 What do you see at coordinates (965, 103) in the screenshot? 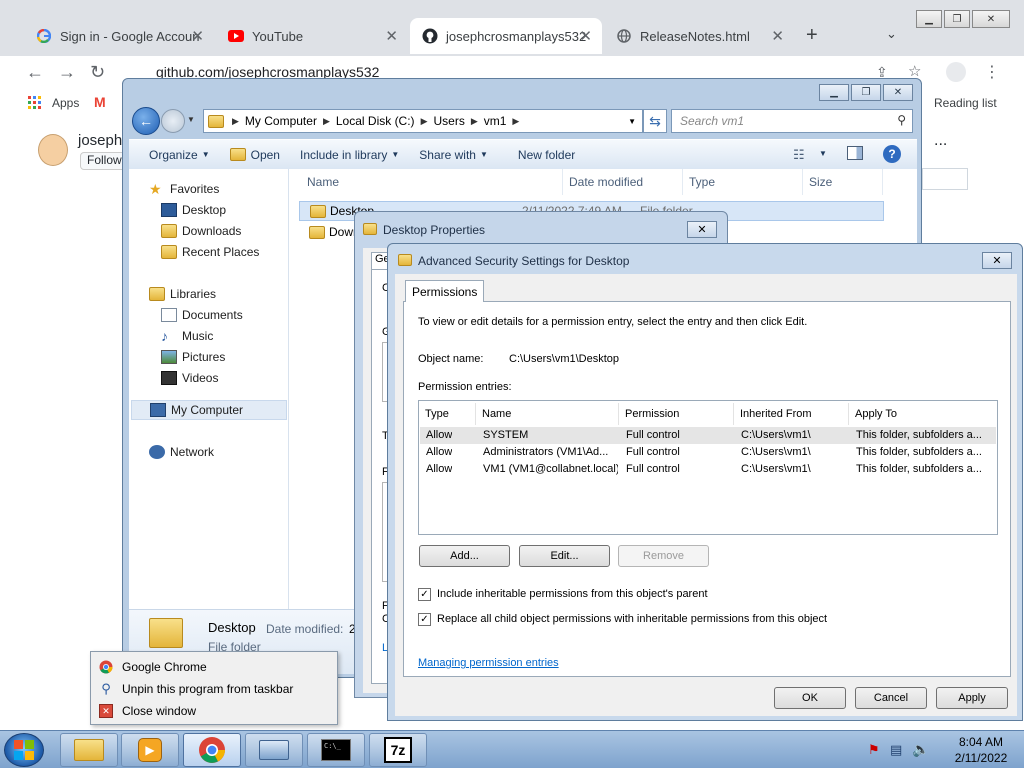
I see `reading-list: Reading list` at bounding box center [965, 103].